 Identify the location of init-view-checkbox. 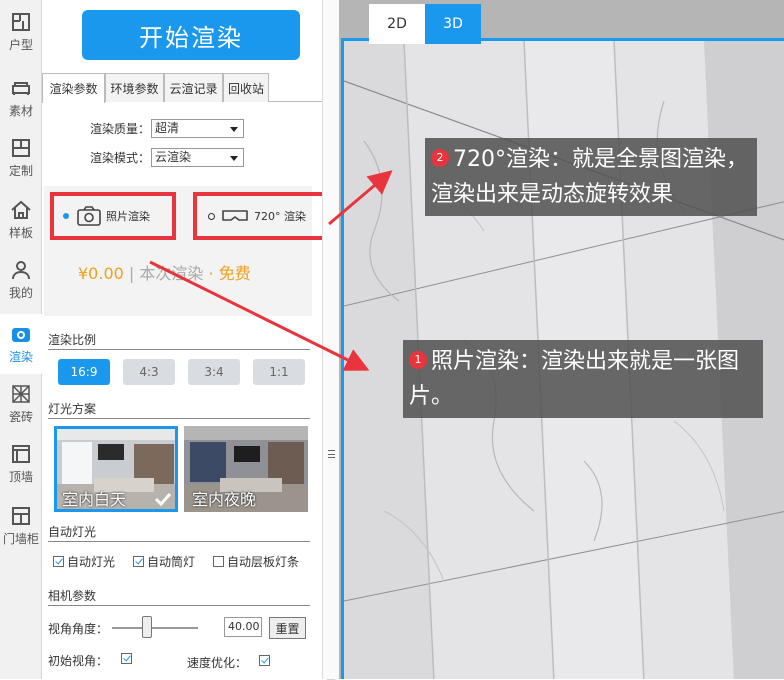
(126, 658).